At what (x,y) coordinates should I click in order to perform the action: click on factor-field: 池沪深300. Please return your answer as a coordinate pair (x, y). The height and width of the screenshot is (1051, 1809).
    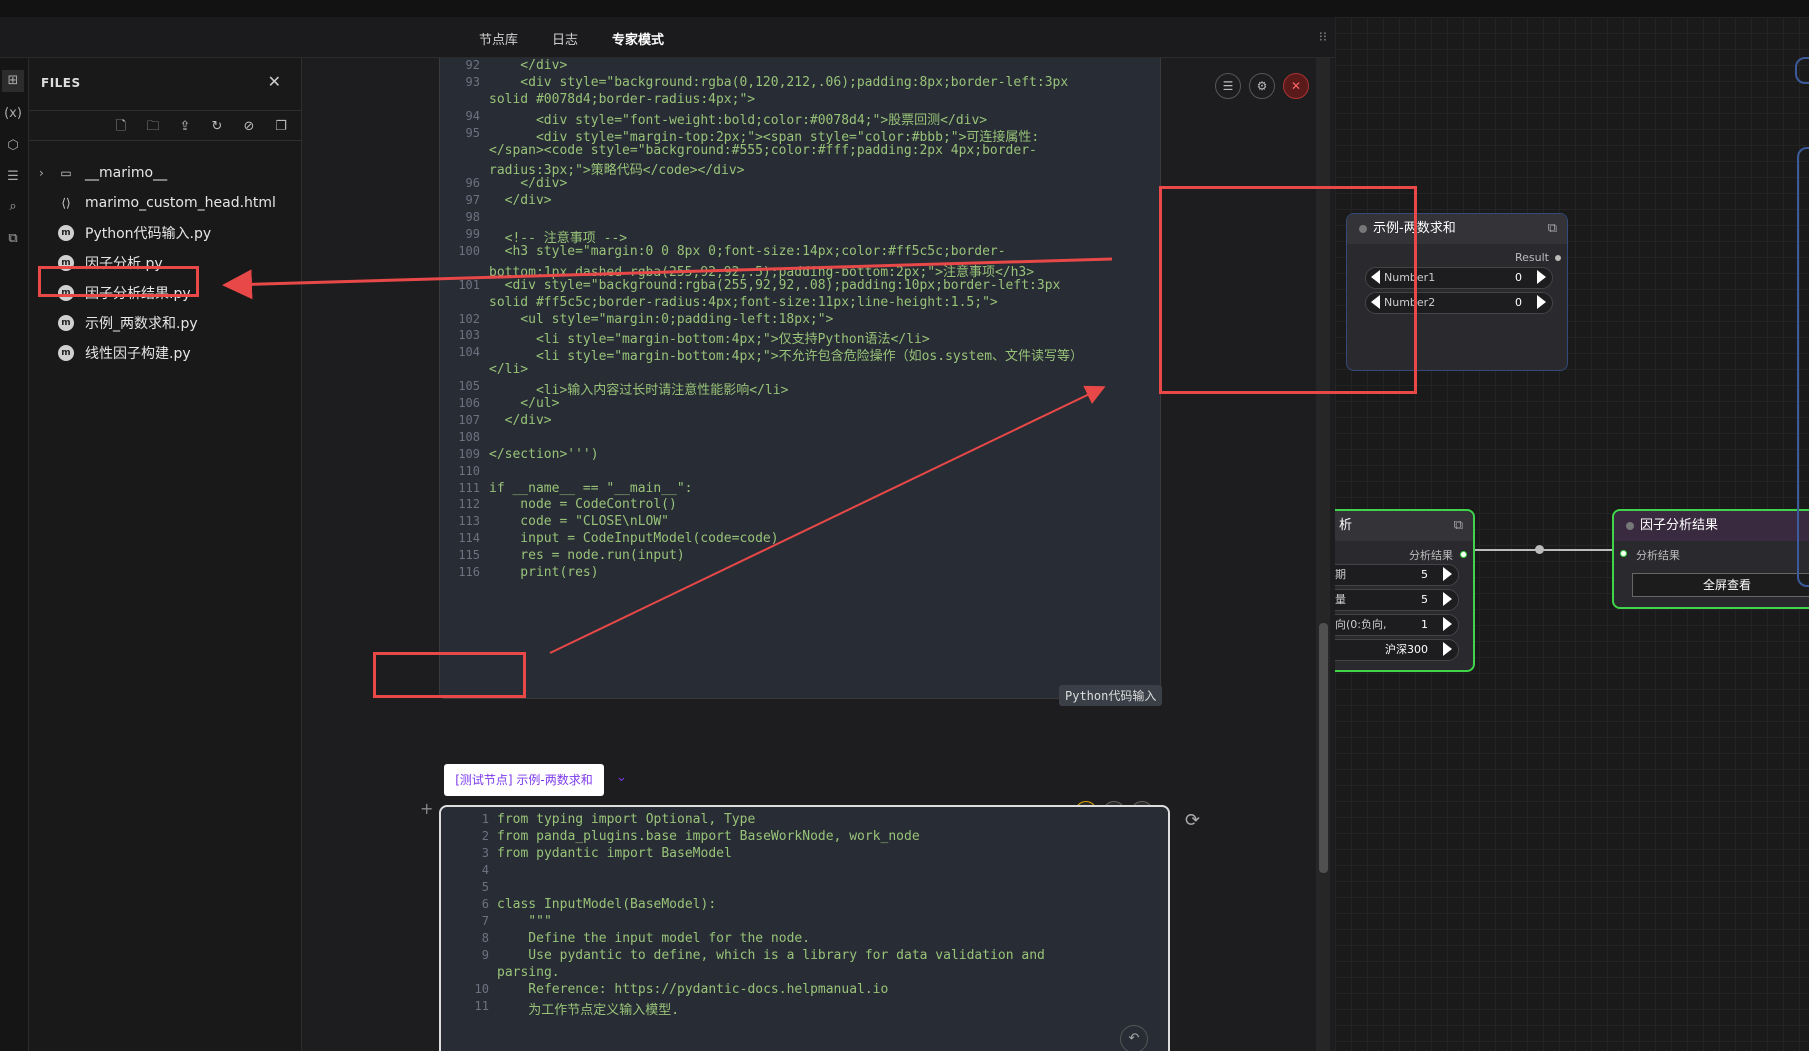
    Looking at the image, I should click on (1397, 650).